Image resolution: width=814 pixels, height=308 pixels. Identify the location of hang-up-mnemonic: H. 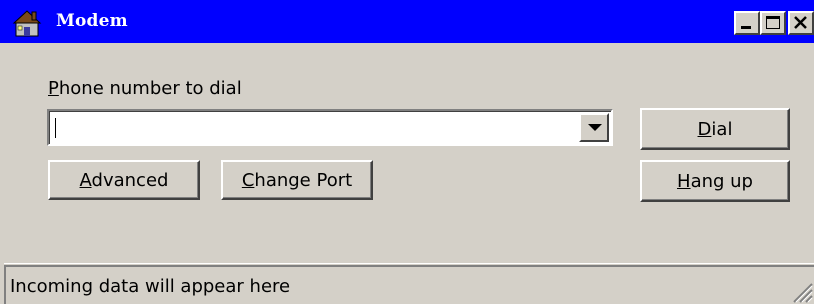
(684, 181).